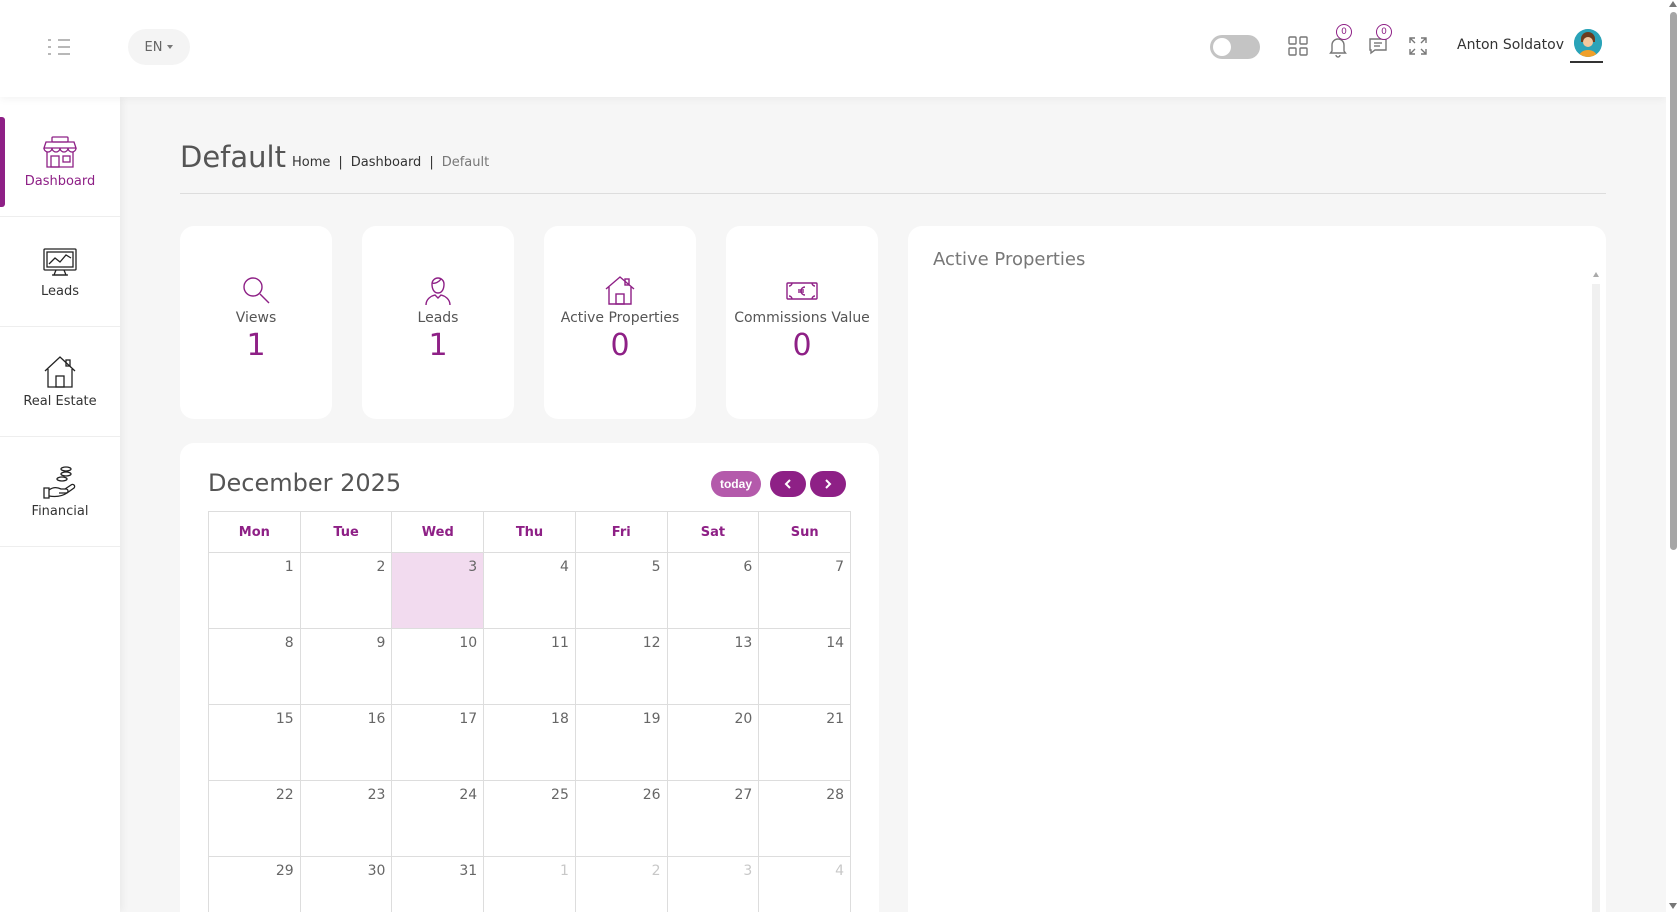  I want to click on stat-card-active-properties: Active Properties 0, so click(620, 322).